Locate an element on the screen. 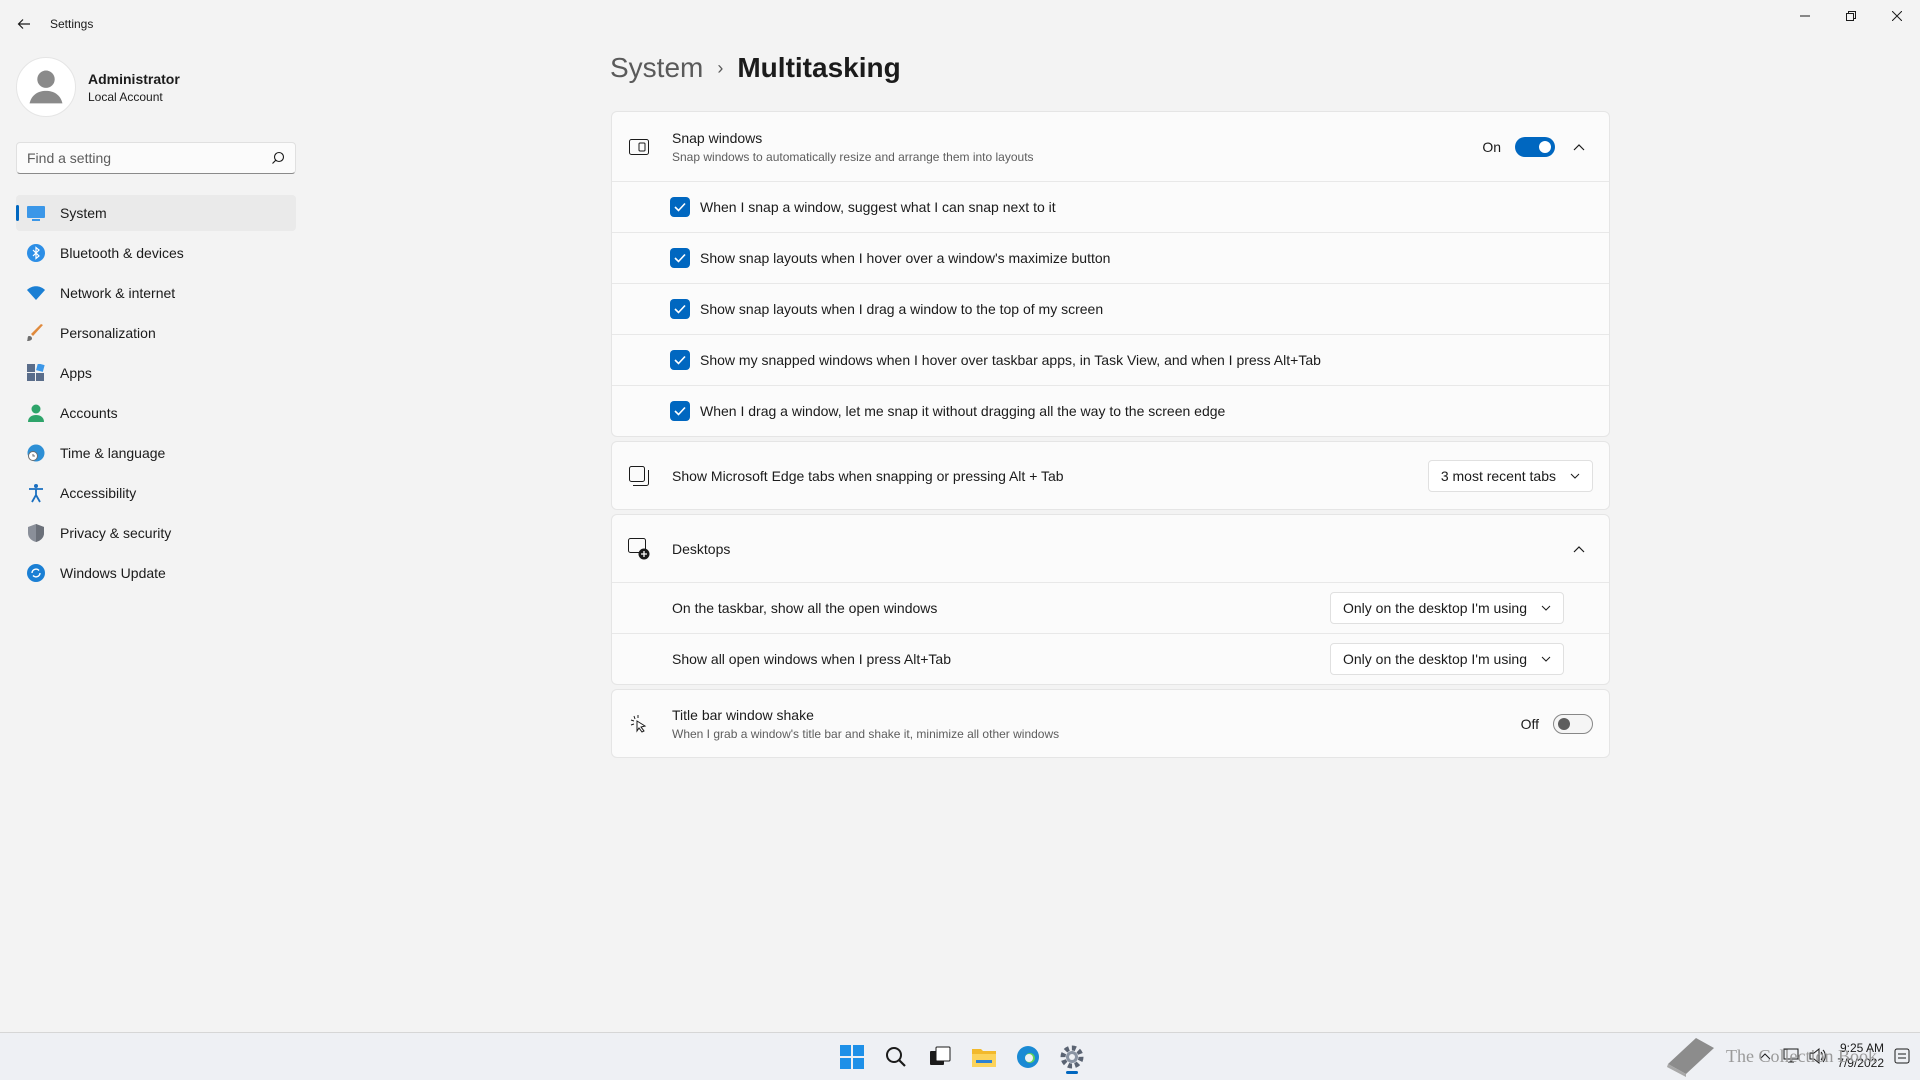 This screenshot has width=1920, height=1080. sidebar-item-bluetooth: Bluetooth & devices is located at coordinates (156, 253).